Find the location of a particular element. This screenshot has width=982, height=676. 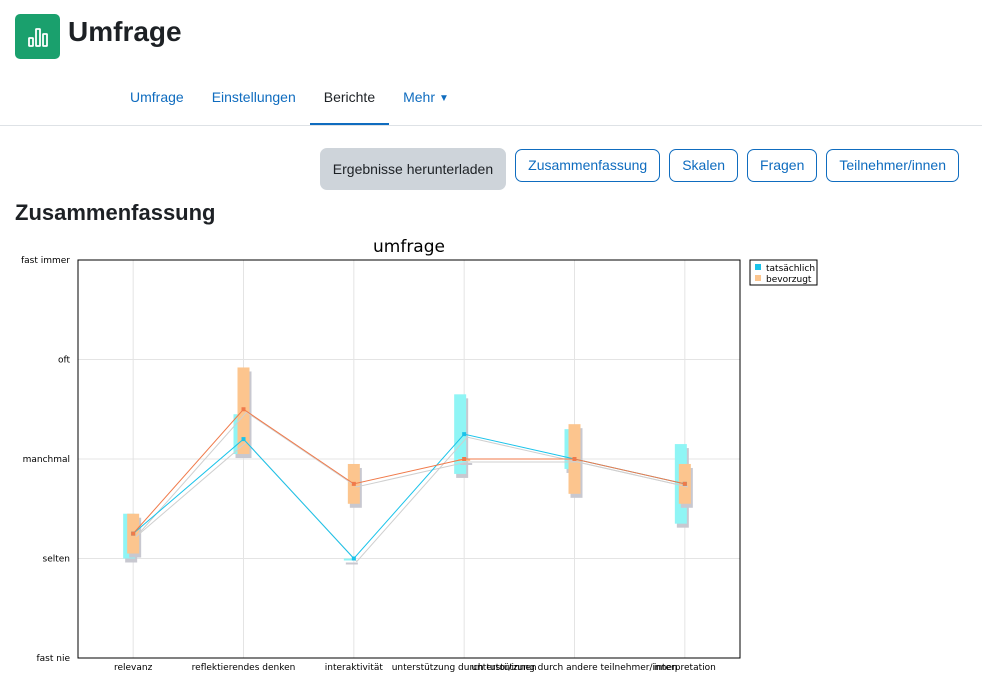

legend-swatch-bevorzugt is located at coordinates (758, 278).